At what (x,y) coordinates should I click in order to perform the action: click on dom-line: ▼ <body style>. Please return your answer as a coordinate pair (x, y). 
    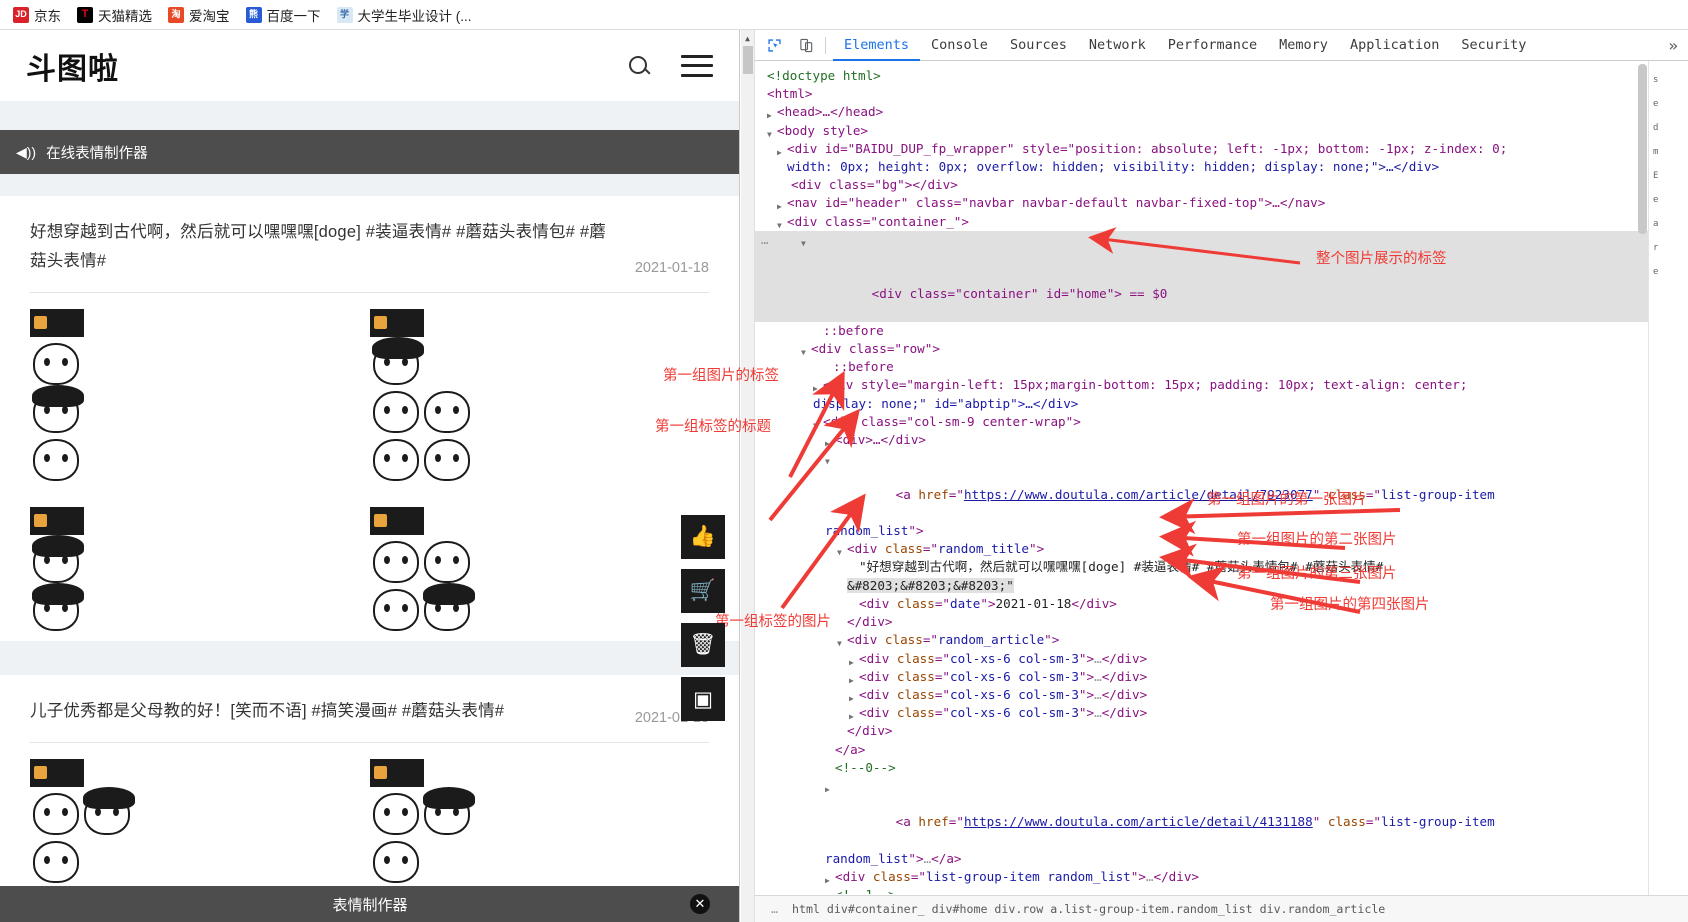
    Looking at the image, I should click on (1201, 131).